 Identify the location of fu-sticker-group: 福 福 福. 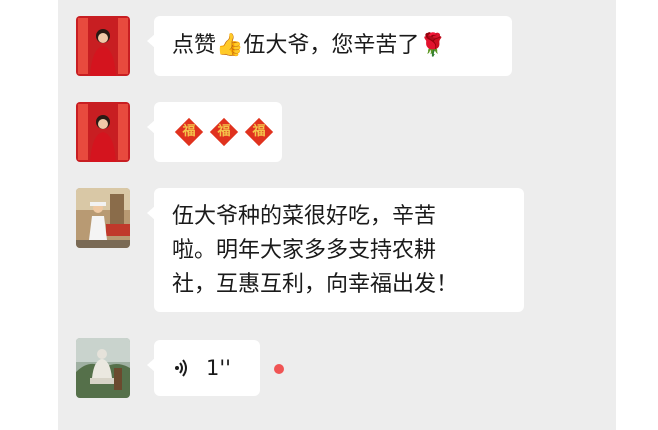
(224, 132).